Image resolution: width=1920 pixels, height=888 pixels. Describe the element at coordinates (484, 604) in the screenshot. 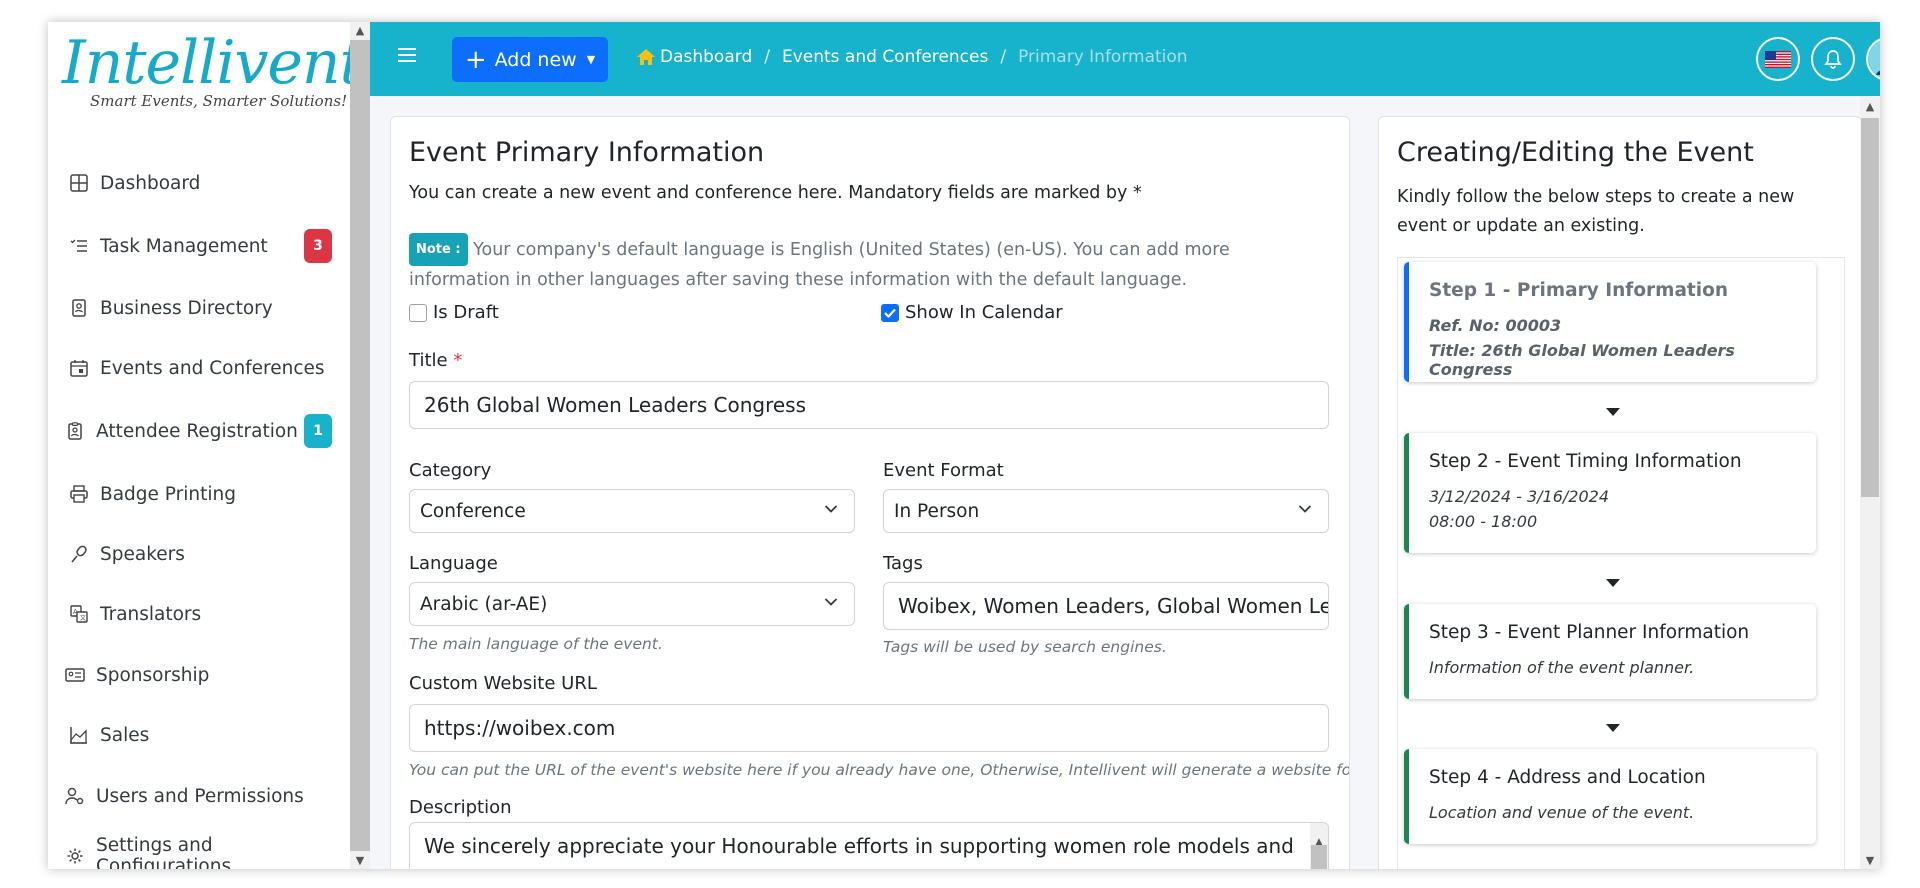

I see `language-value: Arabic (ar-AE)` at that location.